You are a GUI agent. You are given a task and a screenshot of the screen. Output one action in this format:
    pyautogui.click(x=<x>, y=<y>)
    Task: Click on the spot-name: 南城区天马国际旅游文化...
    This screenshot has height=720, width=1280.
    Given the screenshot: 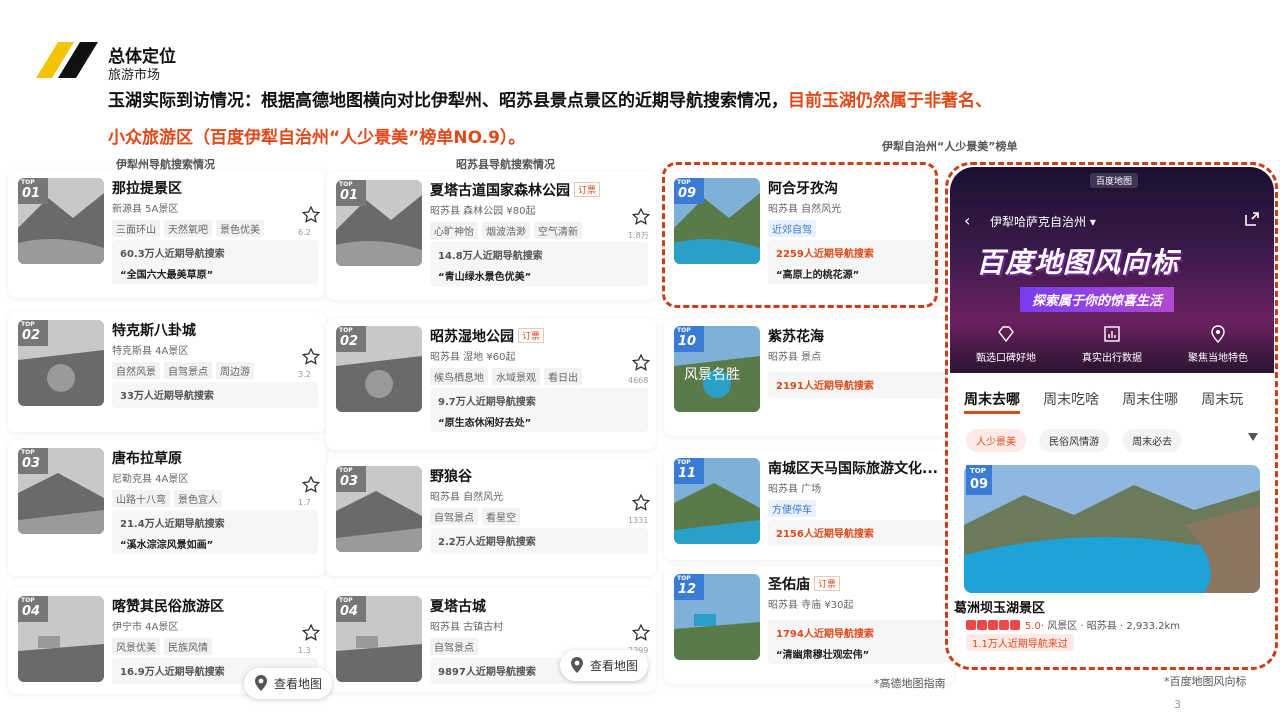 What is the action you would take?
    pyautogui.click(x=853, y=468)
    